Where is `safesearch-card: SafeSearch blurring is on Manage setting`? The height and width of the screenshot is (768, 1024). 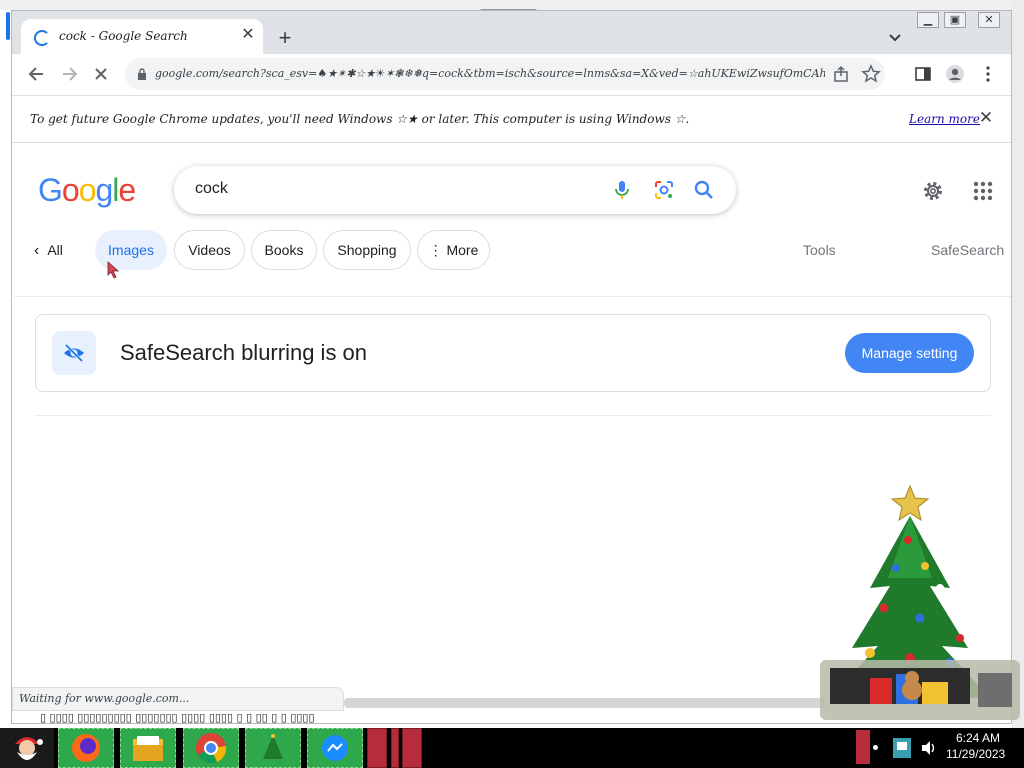
safesearch-card: SafeSearch blurring is on Manage setting is located at coordinates (513, 353).